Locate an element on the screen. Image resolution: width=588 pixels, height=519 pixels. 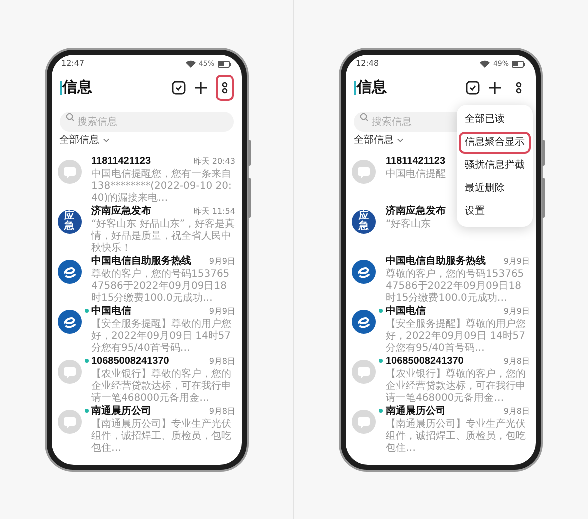
menu-item: 设置 is located at coordinates (495, 211).